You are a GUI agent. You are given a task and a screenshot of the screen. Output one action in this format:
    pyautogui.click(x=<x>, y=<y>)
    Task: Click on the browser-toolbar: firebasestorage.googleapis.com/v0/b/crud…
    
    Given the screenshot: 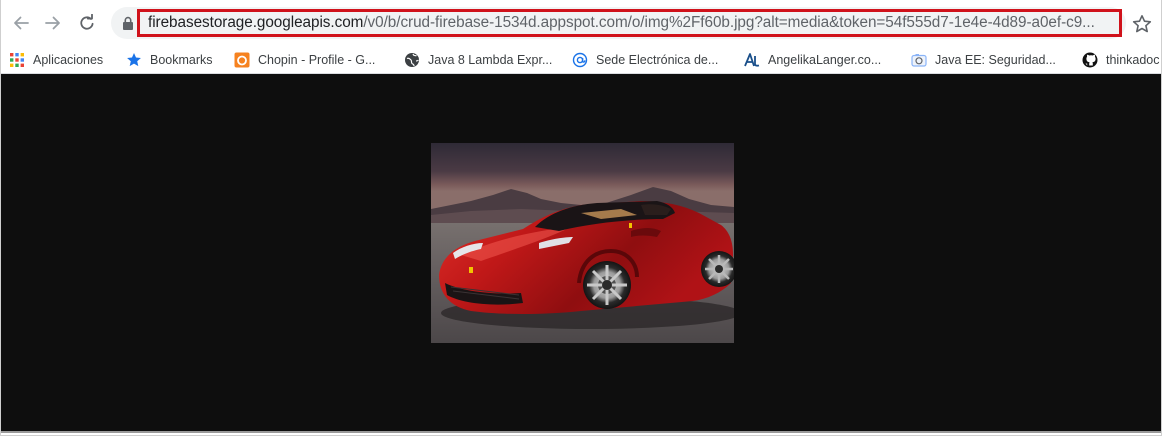 What is the action you would take?
    pyautogui.click(x=581, y=23)
    